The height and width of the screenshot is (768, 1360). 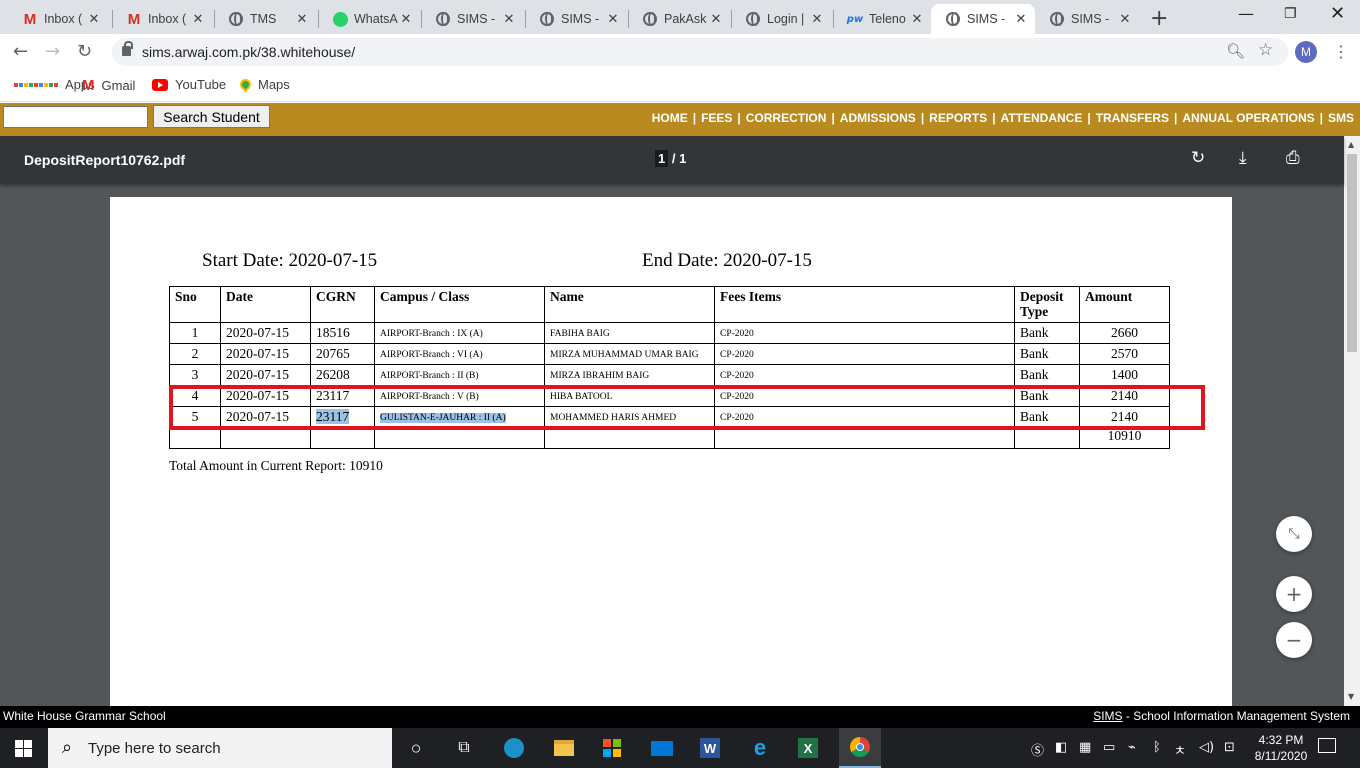 What do you see at coordinates (1337, 13) in the screenshot?
I see `window-close-icon: ✕` at bounding box center [1337, 13].